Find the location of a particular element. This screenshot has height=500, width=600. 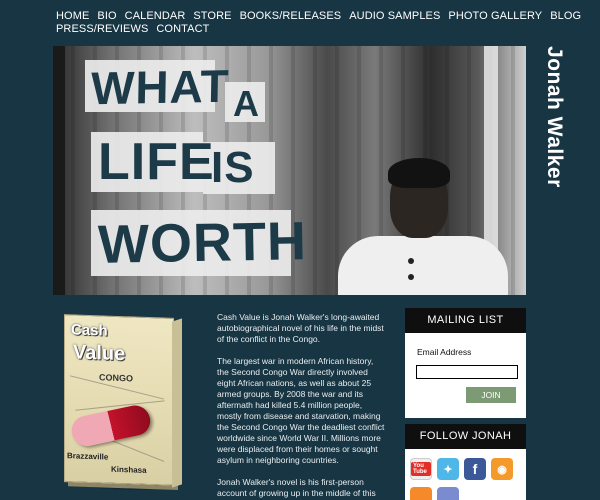

artist-name: Jonah Walker is located at coordinates (554, 117).